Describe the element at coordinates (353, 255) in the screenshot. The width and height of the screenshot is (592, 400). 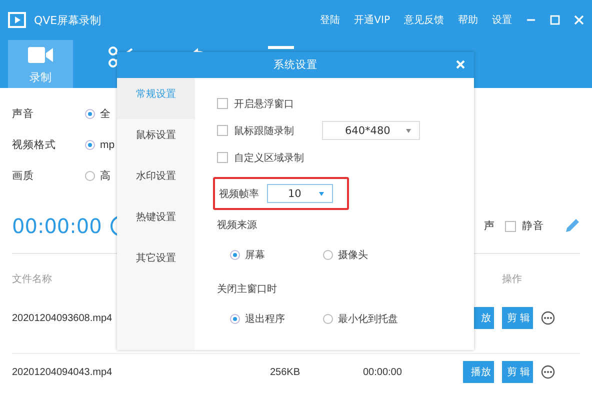
I see `option-label: 摄像头` at that location.